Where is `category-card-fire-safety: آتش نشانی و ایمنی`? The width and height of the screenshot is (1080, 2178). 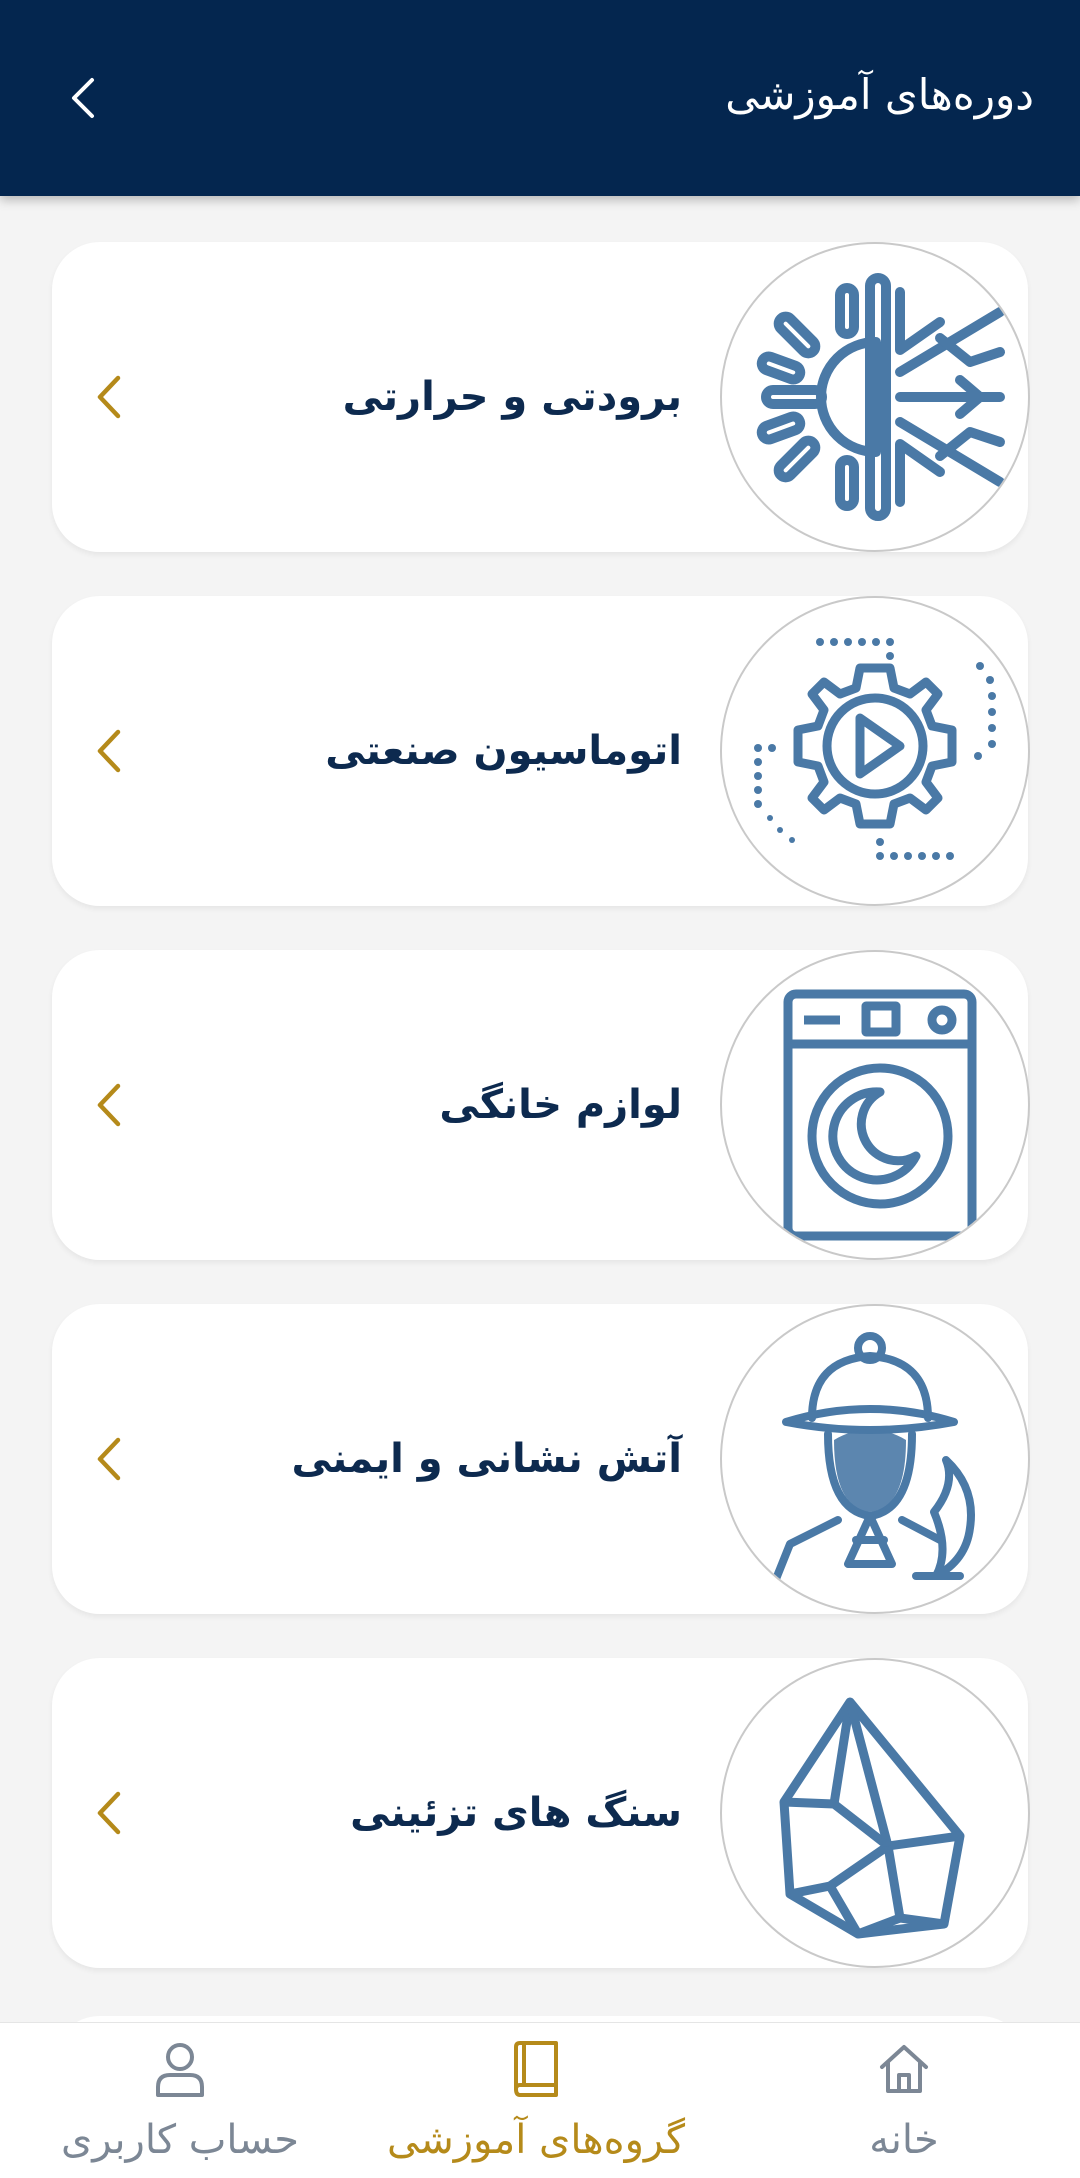
category-card-fire-safety: آتش نشانی و ایمنی is located at coordinates (541, 1459).